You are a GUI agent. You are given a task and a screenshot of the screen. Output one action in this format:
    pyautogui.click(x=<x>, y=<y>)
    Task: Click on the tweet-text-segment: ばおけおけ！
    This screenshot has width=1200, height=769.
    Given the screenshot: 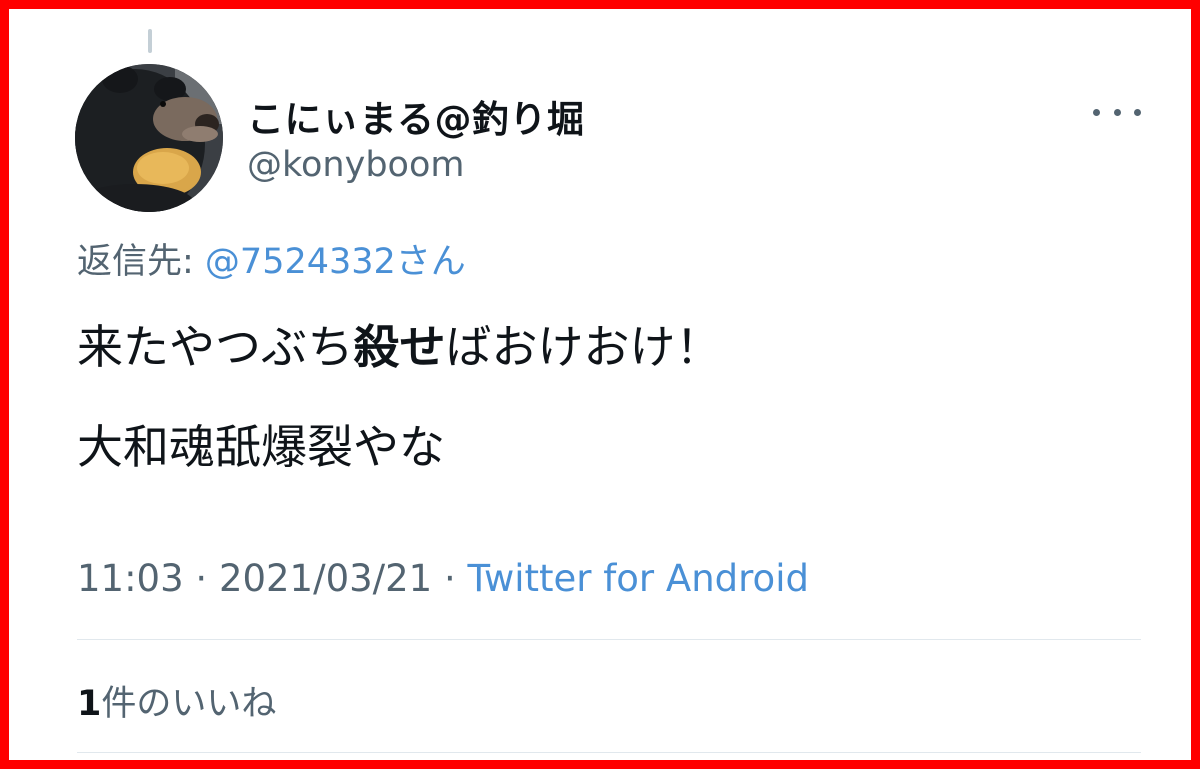 What is the action you would take?
    pyautogui.click(x=583, y=347)
    